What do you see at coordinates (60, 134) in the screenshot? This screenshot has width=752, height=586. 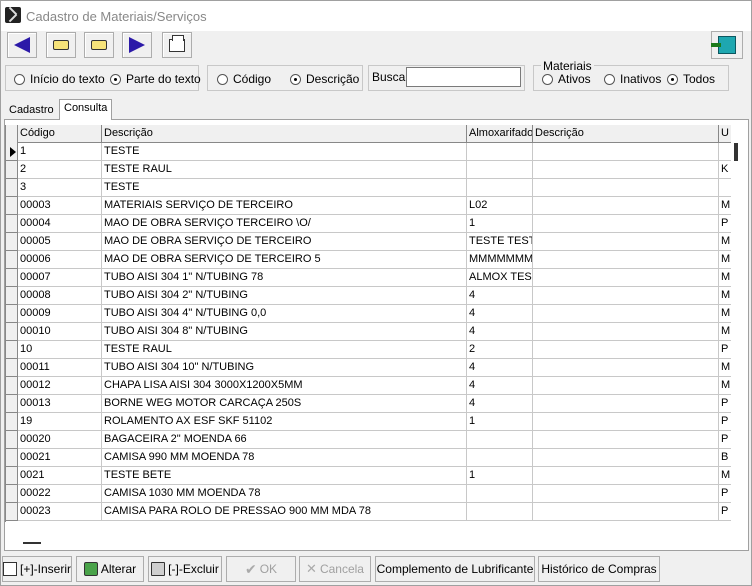 I see `header-codigo: Código` at bounding box center [60, 134].